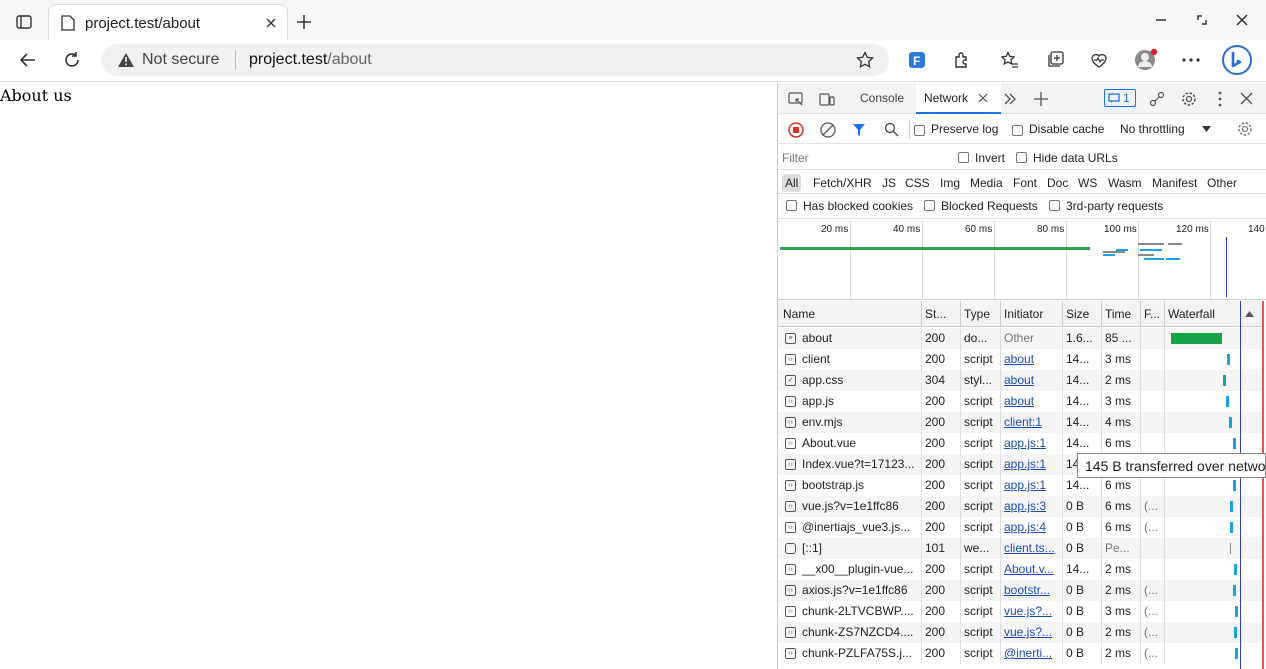 The image size is (1266, 669). What do you see at coordinates (796, 130) in the screenshot?
I see `record-stop-icon` at bounding box center [796, 130].